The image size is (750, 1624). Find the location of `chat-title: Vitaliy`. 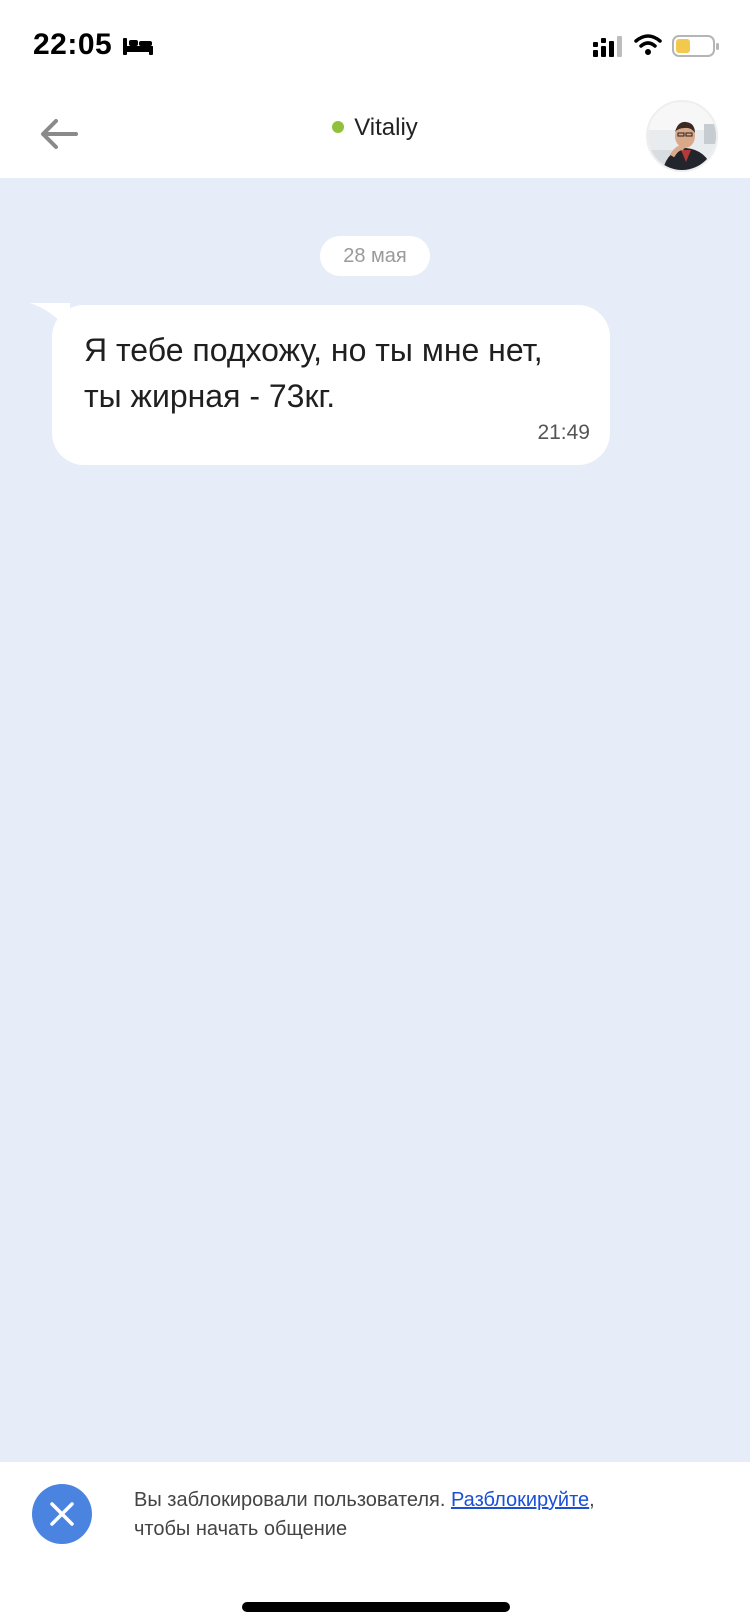

chat-title: Vitaliy is located at coordinates (375, 128).